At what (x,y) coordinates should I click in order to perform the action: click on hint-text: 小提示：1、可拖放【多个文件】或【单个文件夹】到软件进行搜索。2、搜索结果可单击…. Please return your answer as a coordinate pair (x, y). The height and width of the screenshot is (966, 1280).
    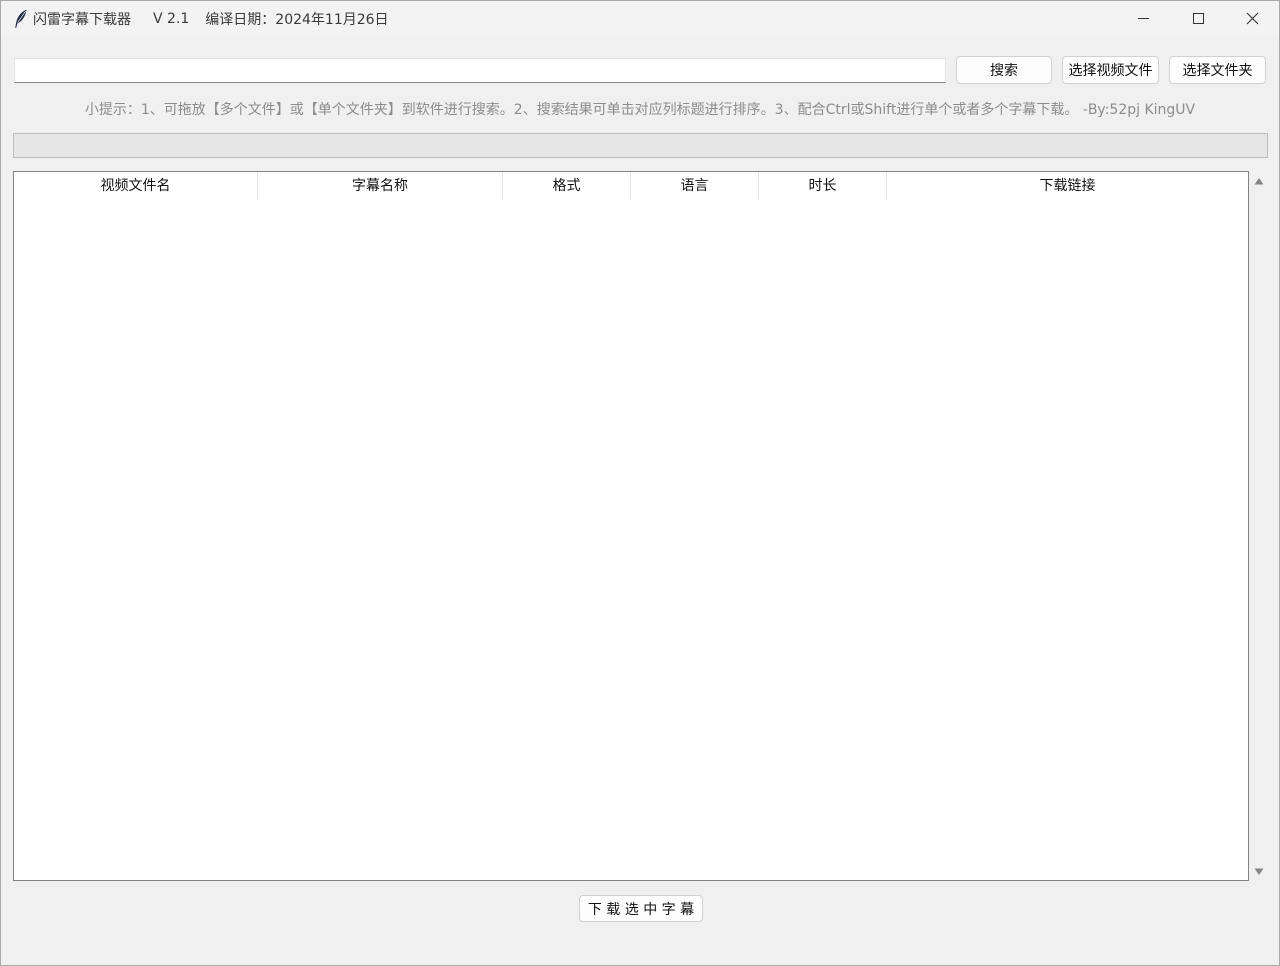
    Looking at the image, I should click on (640, 110).